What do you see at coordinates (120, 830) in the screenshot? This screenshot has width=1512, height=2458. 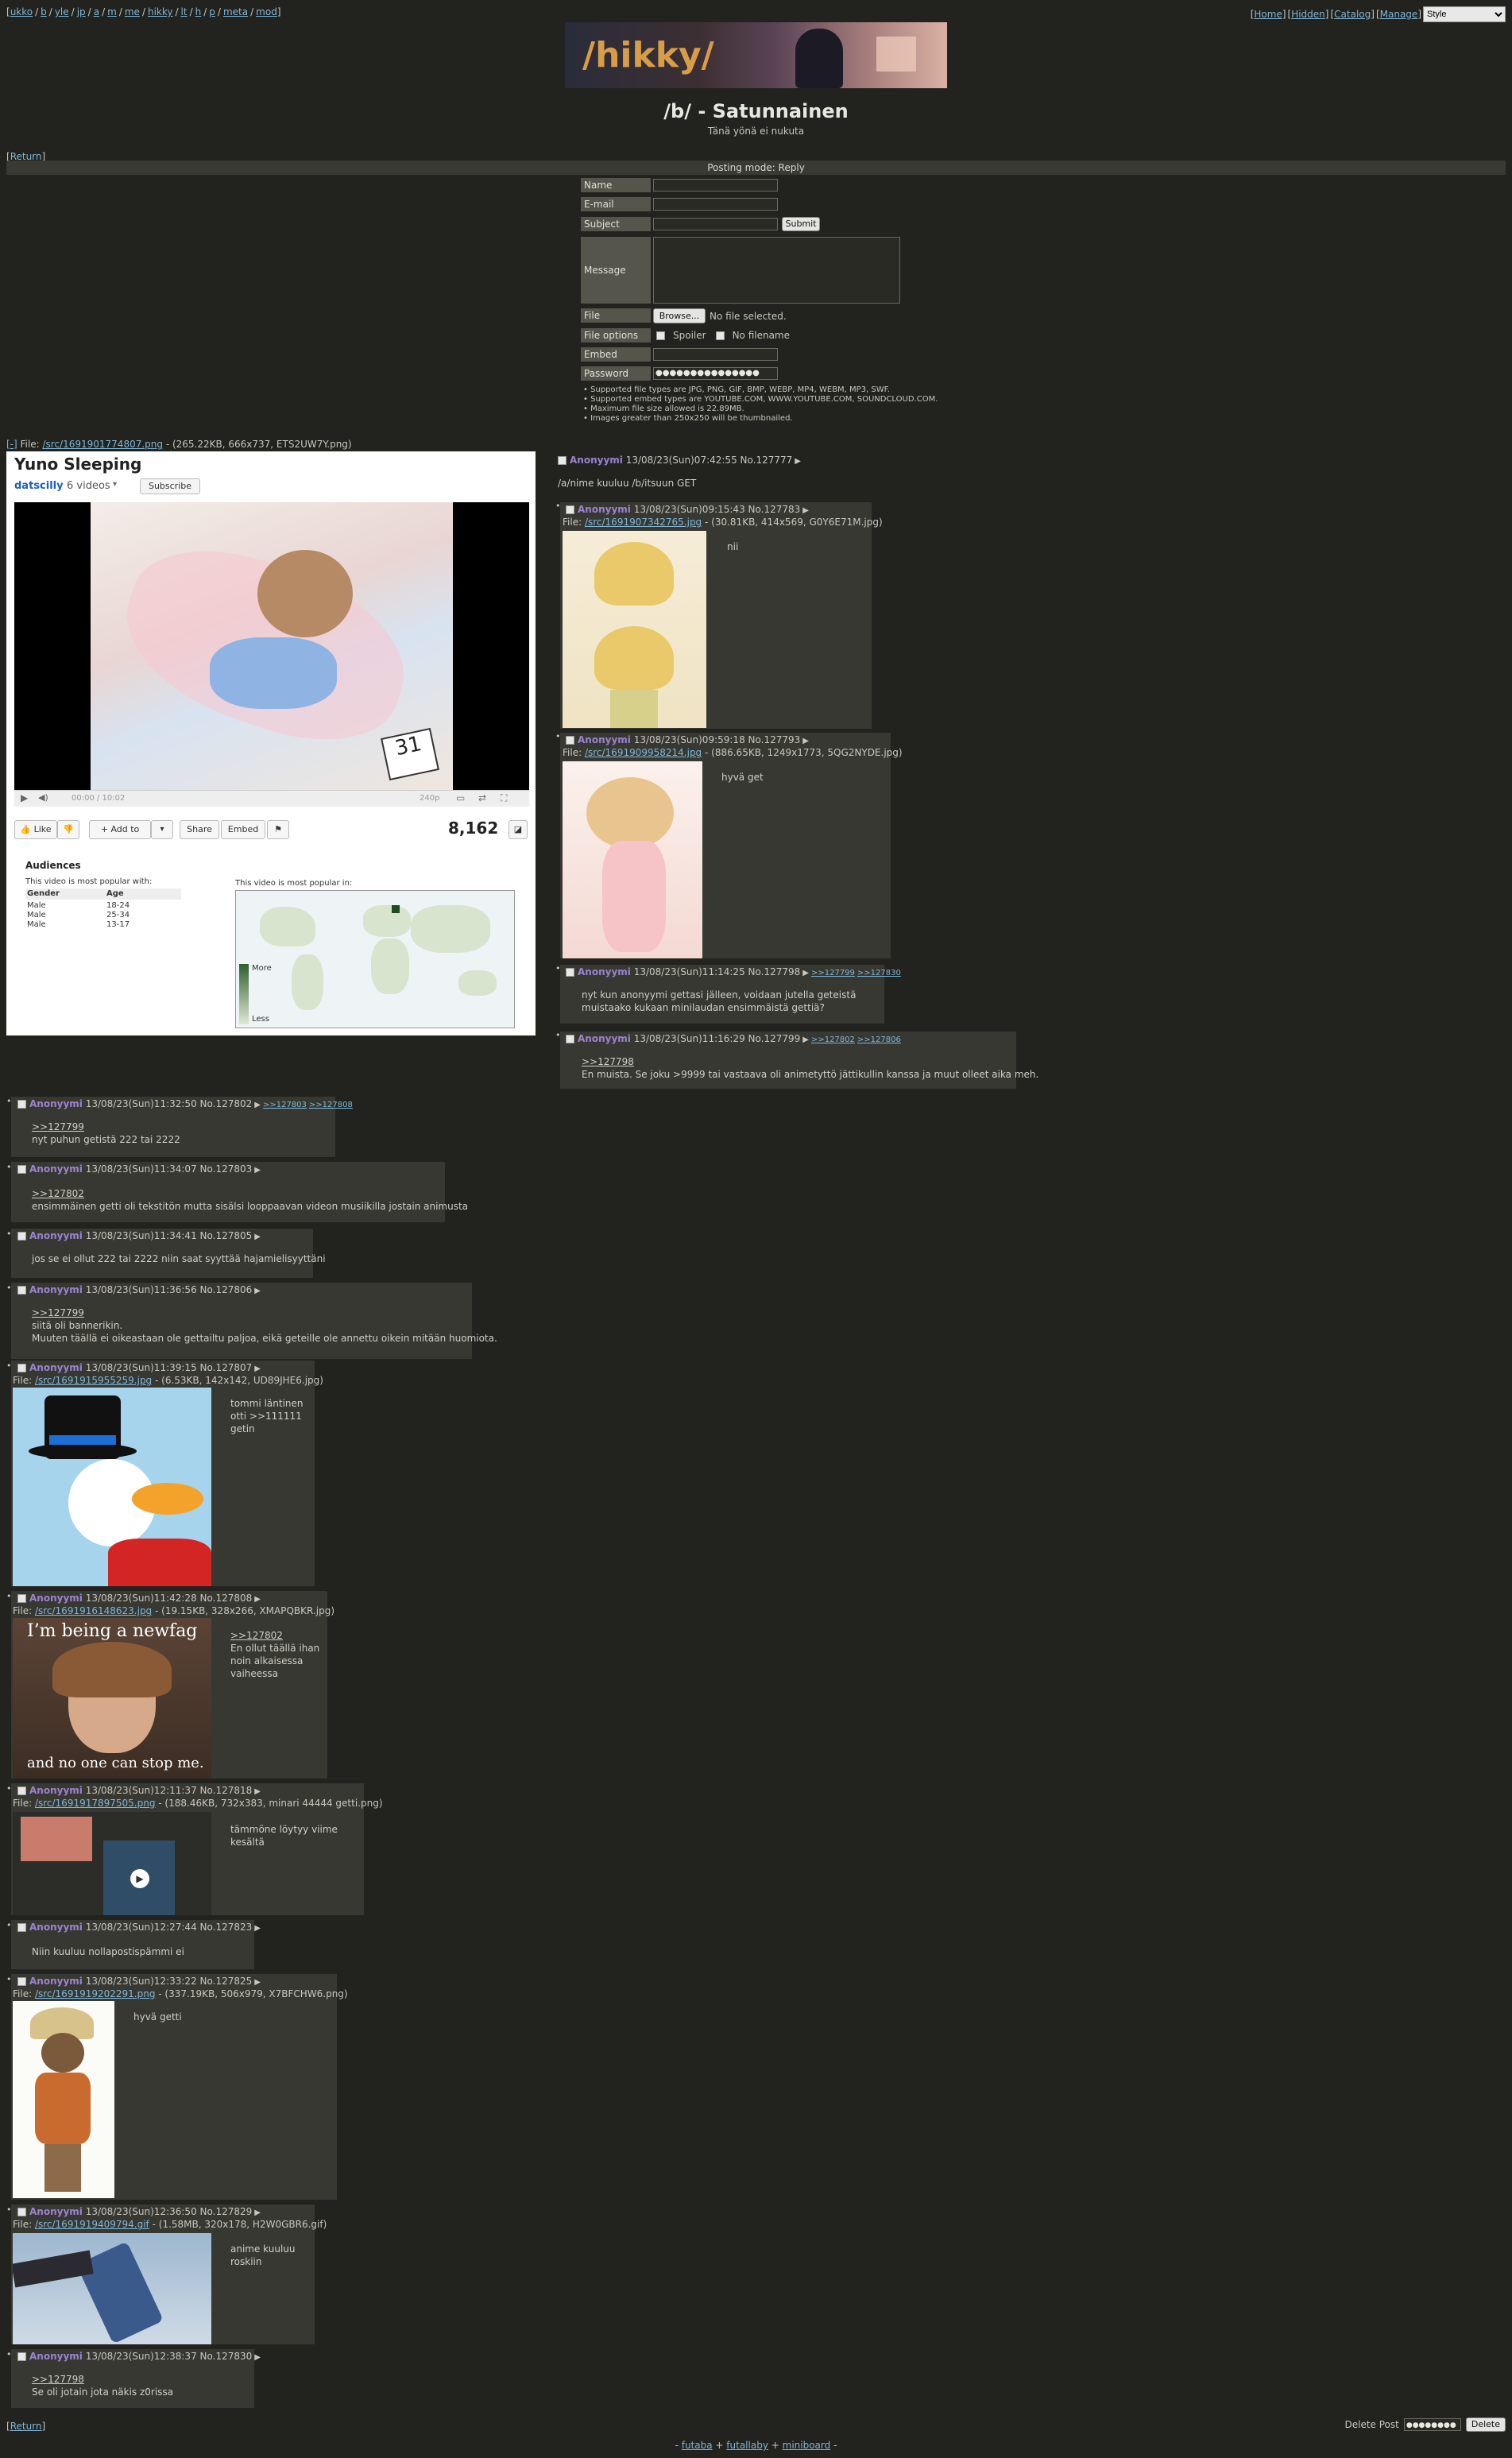 I see `add-to-button: + Add to` at bounding box center [120, 830].